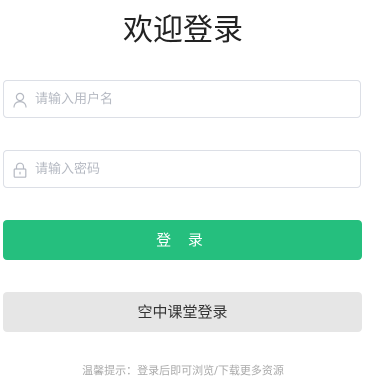 The image size is (374, 385). I want to click on password-field, so click(182, 169).